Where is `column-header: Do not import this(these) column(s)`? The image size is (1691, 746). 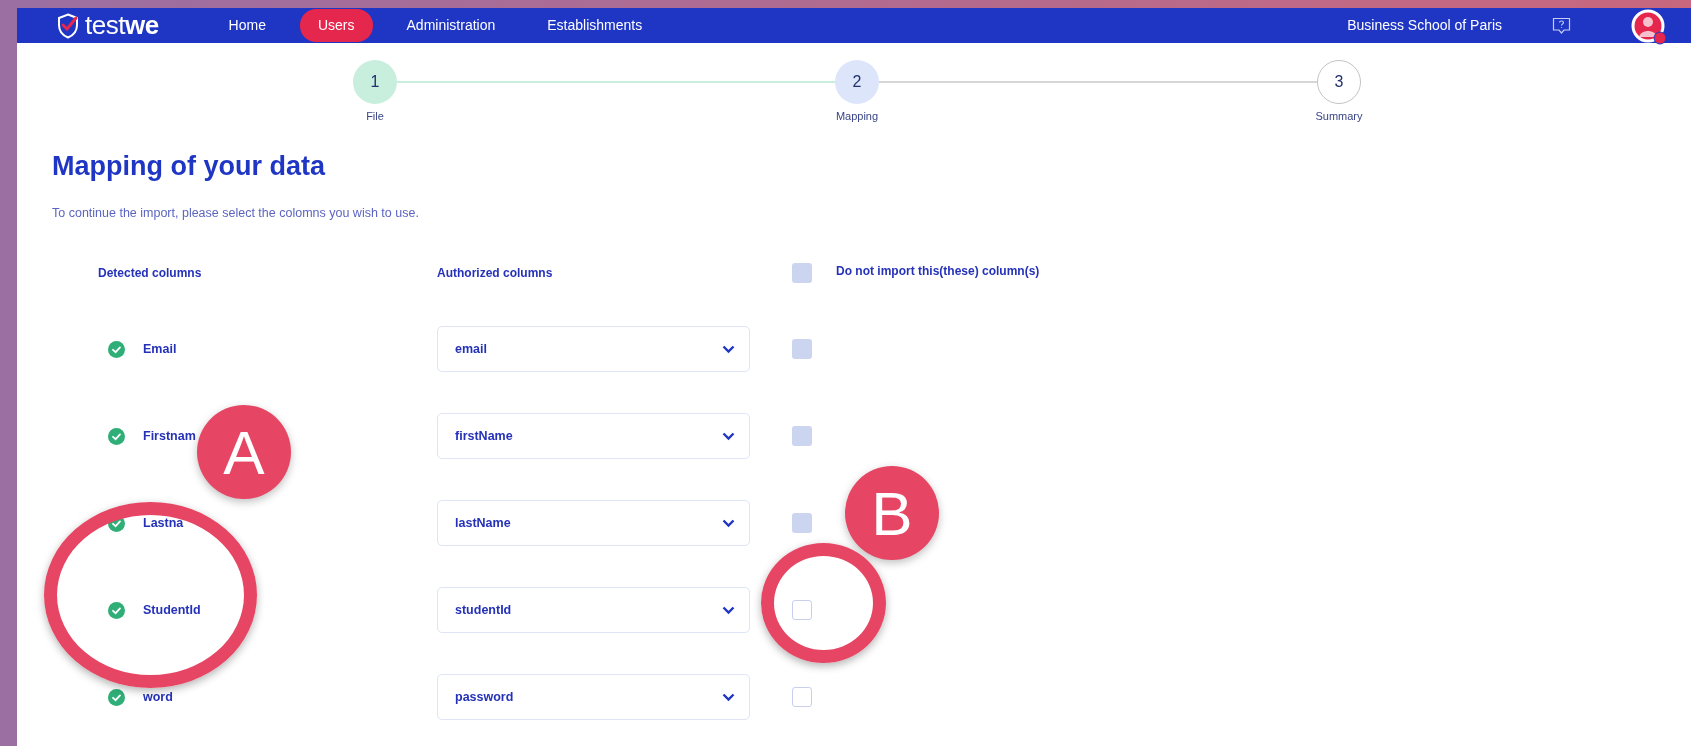 column-header: Do not import this(these) column(s) is located at coordinates (938, 271).